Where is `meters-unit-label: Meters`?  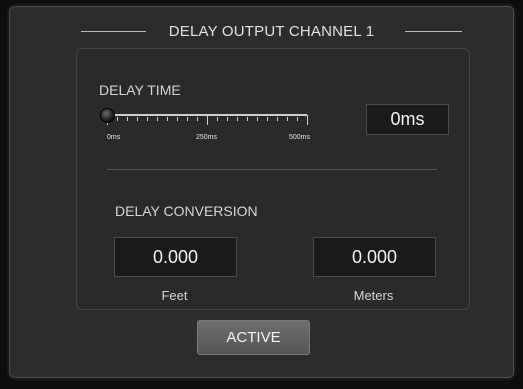
meters-unit-label: Meters is located at coordinates (373, 295).